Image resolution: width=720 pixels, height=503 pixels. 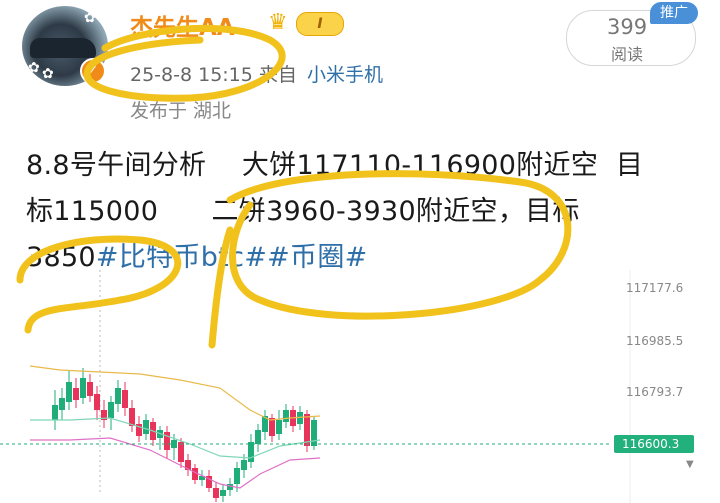 What do you see at coordinates (674, 13) in the screenshot?
I see `promo-badge: 推广` at bounding box center [674, 13].